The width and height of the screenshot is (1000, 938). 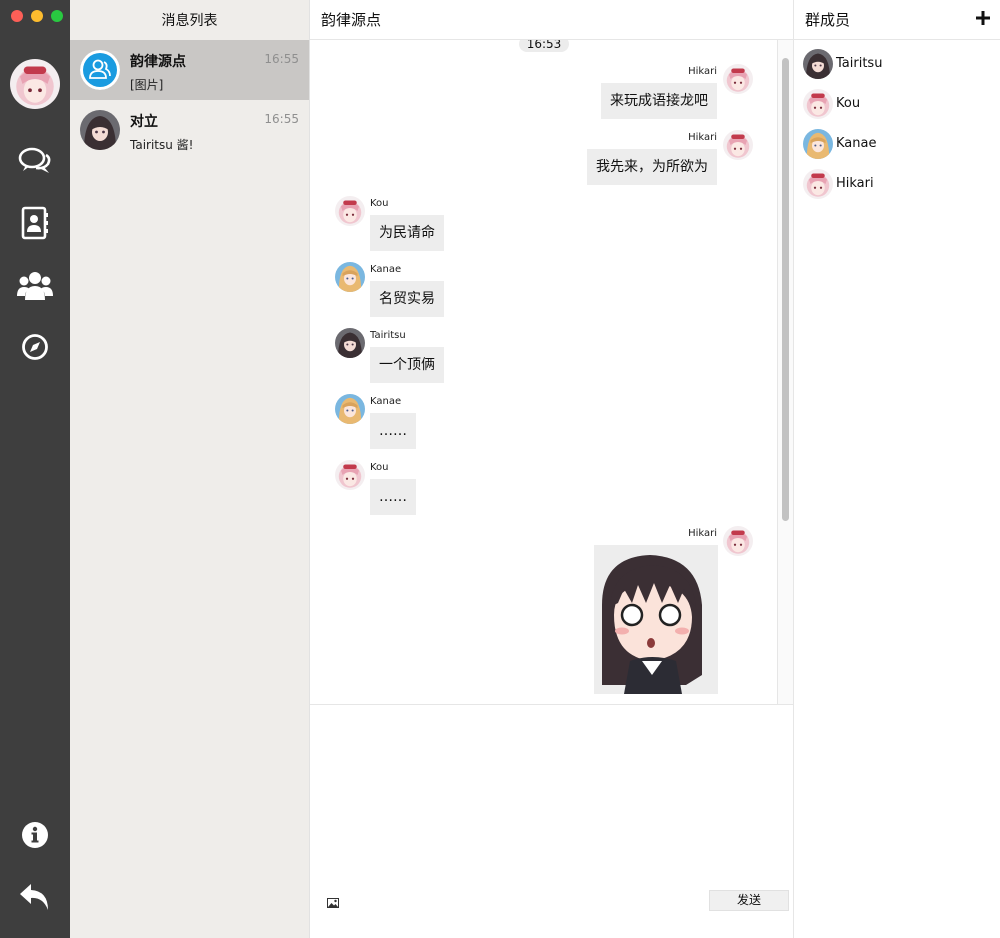 I want to click on message-scrollbar, so click(x=785, y=372).